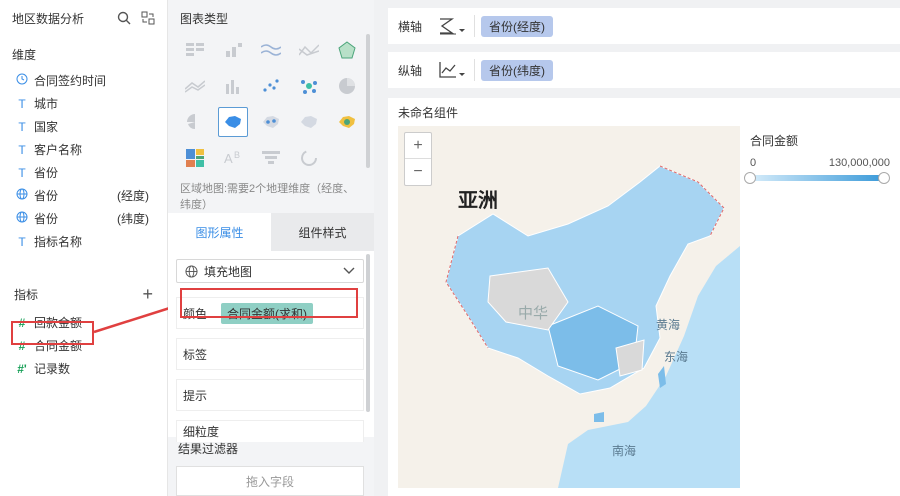 This screenshot has height=496, width=900. What do you see at coordinates (517, 26) in the screenshot?
I see `x-axis-field-pill: 省份(经度)` at bounding box center [517, 26].